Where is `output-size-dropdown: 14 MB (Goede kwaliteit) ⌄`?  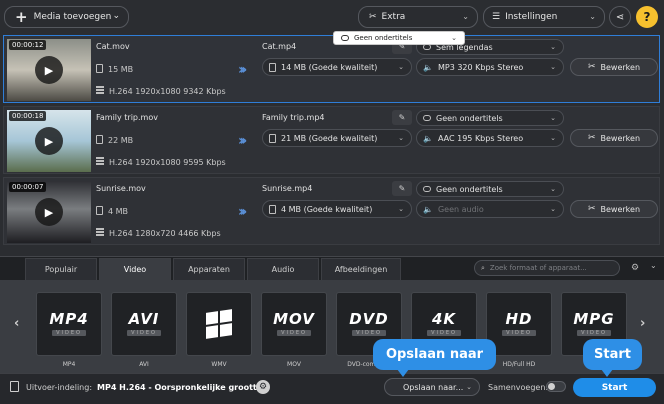
output-size-dropdown: 14 MB (Goede kwaliteit) ⌄ is located at coordinates (337, 67).